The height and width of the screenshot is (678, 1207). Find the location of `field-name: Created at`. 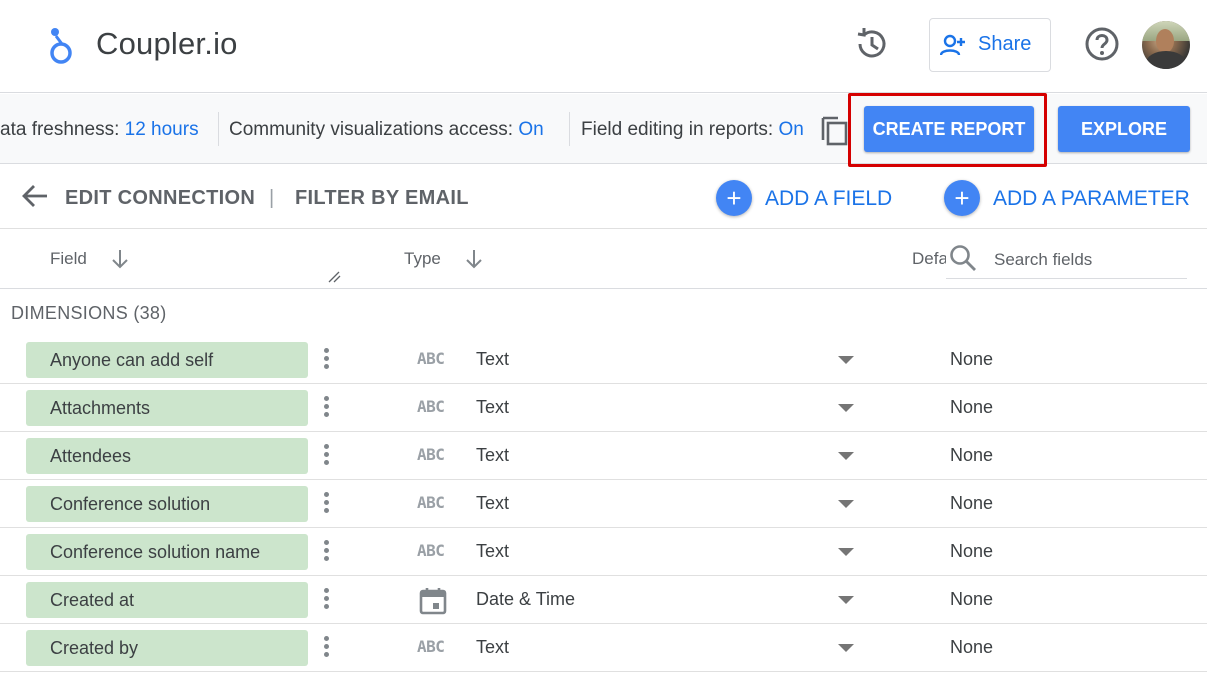

field-name: Created at is located at coordinates (92, 600).